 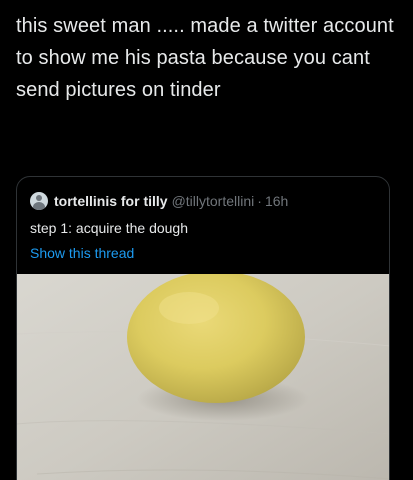 I want to click on show-thread-link: Show this thread, so click(x=82, y=253).